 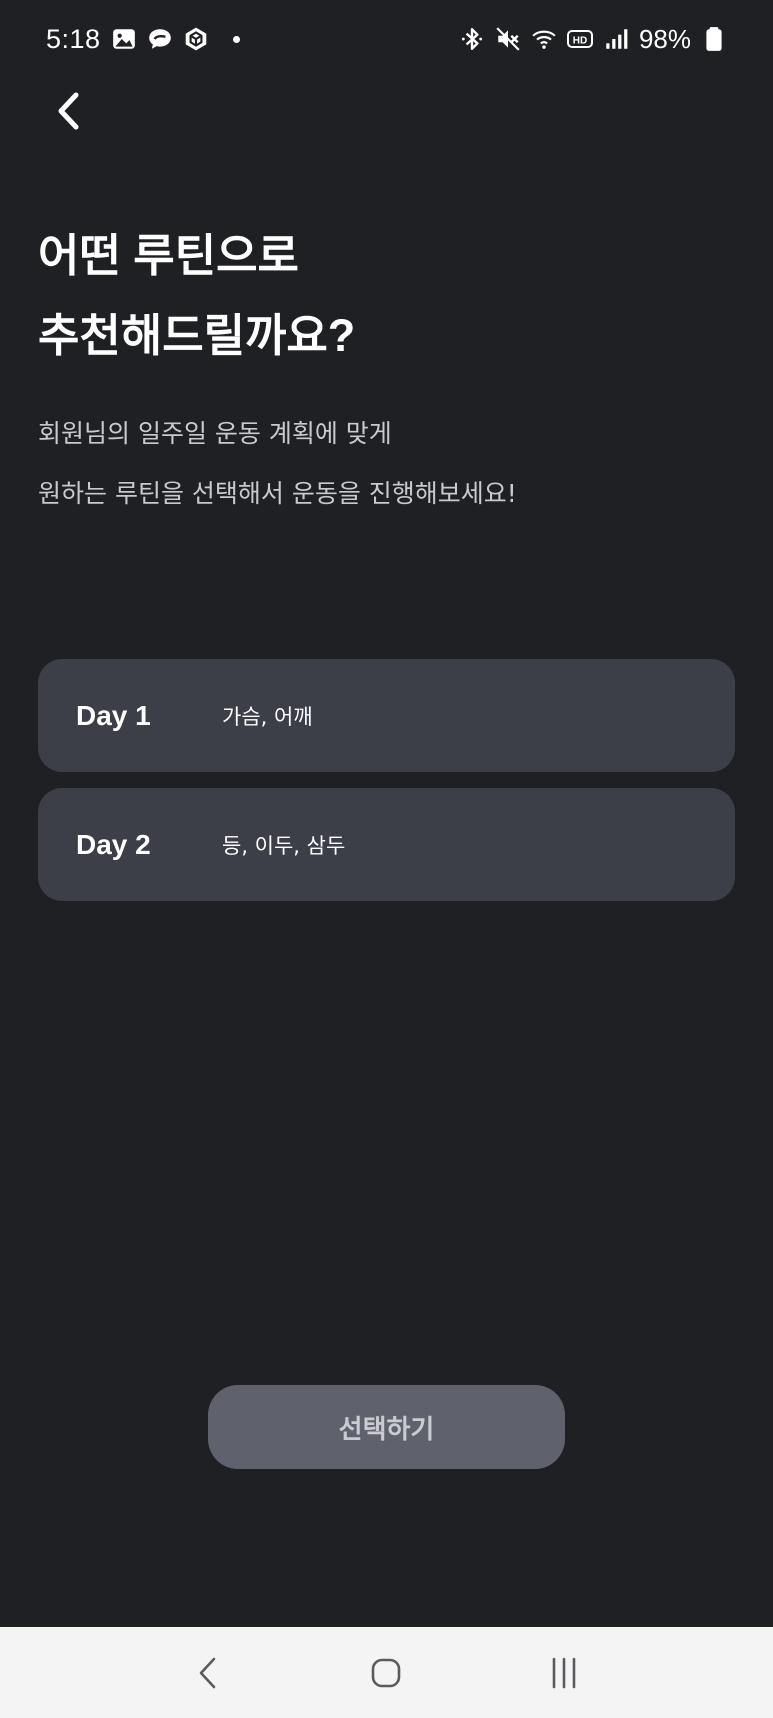 I want to click on wifi-icon, so click(x=544, y=39).